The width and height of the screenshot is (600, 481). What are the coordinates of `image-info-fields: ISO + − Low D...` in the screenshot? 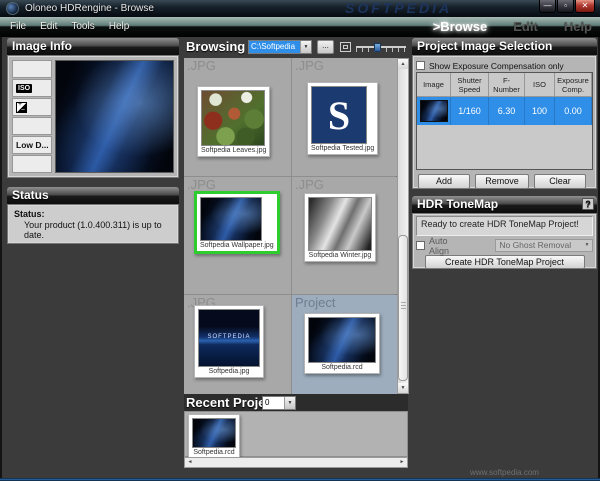 It's located at (32, 116).